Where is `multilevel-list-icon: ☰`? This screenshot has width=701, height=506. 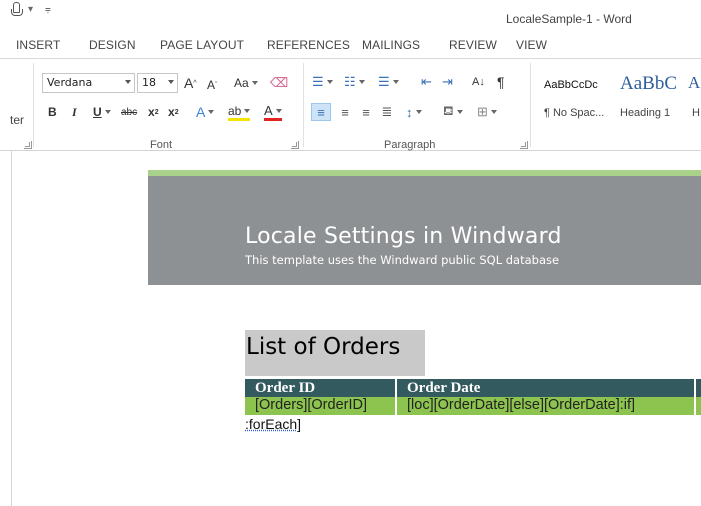 multilevel-list-icon: ☰ is located at coordinates (388, 82).